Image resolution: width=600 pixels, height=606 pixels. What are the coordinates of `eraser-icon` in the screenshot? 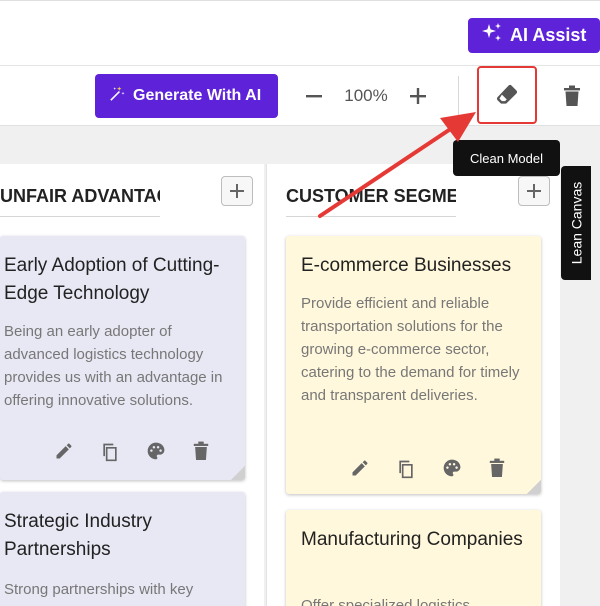 It's located at (507, 94).